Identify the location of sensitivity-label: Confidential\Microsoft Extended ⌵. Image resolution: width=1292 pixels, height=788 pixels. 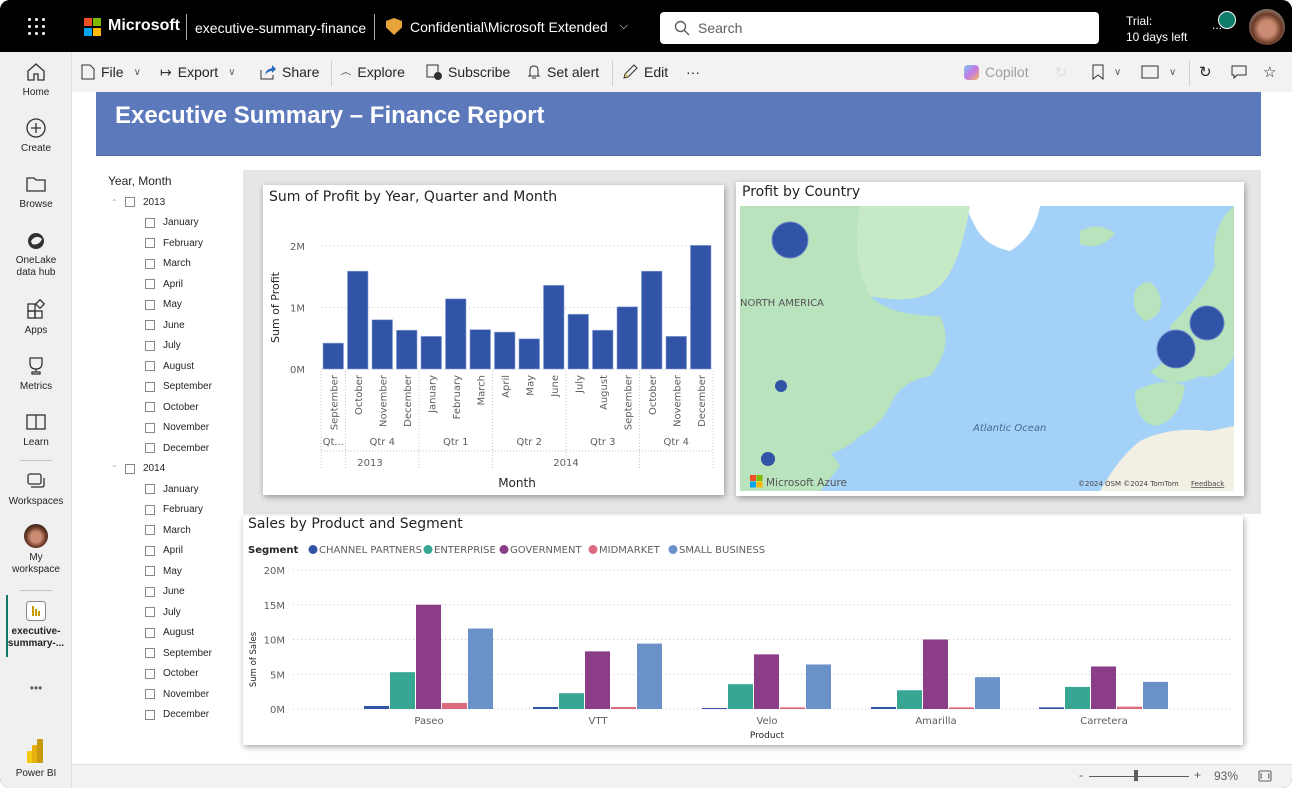
(507, 26).